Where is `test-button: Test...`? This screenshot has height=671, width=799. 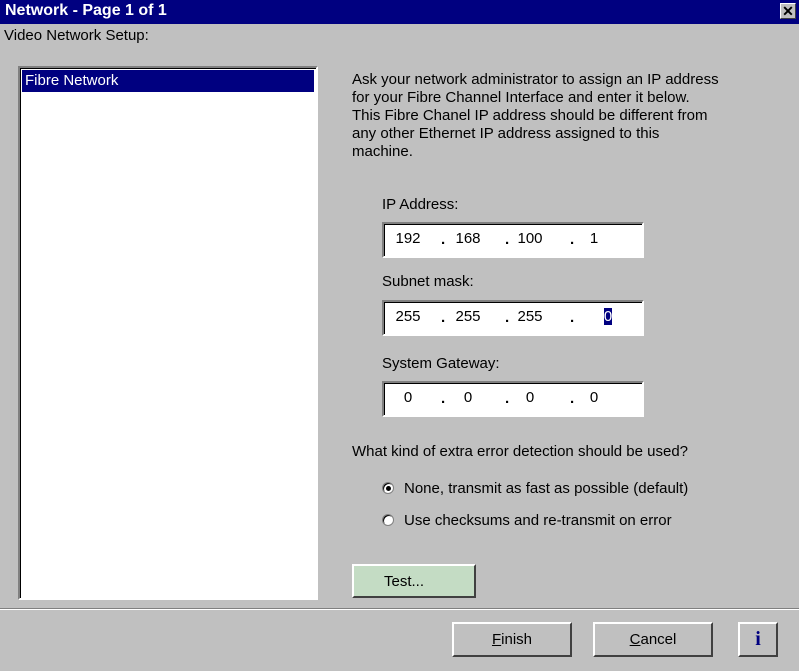
test-button: Test... is located at coordinates (414, 581).